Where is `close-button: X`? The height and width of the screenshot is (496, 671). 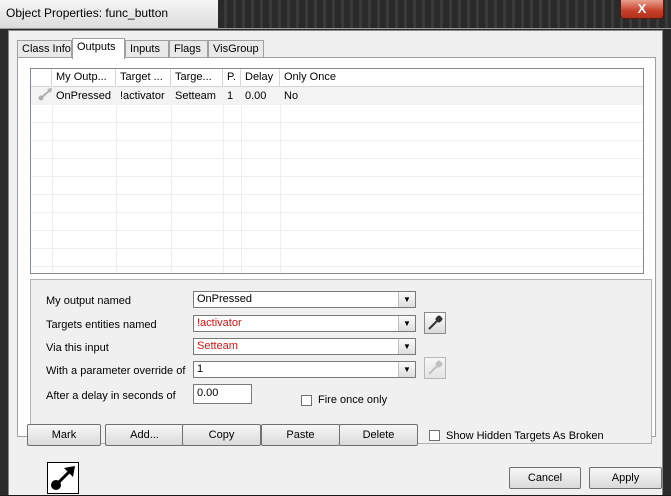 close-button: X is located at coordinates (642, 9).